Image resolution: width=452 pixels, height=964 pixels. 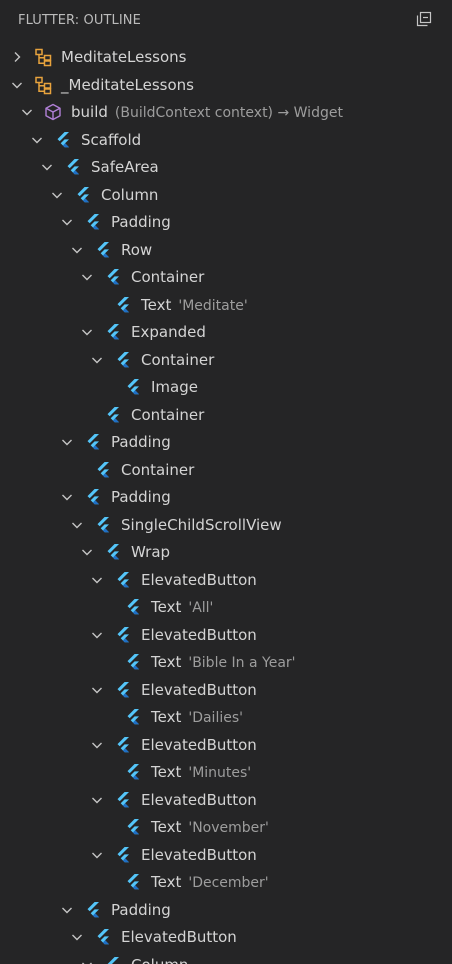 I want to click on tree-item: SingleChildScrollView, so click(x=226, y=525).